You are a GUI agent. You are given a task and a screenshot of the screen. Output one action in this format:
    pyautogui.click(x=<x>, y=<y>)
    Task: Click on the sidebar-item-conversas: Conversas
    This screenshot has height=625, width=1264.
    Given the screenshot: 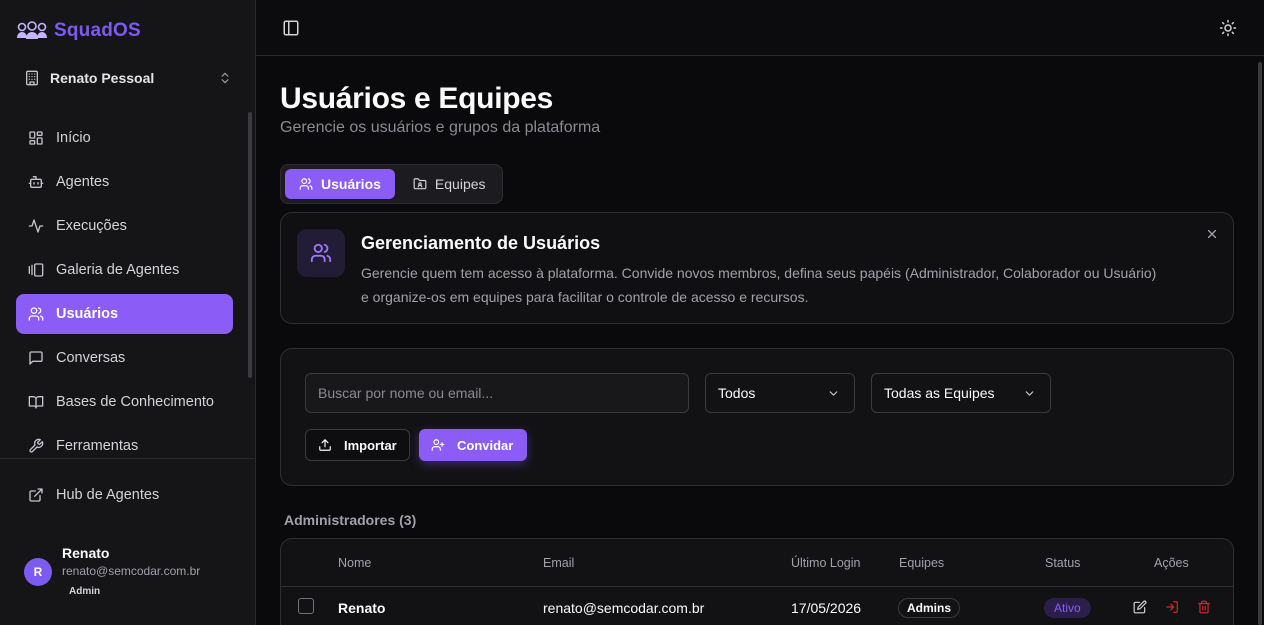 What is the action you would take?
    pyautogui.click(x=124, y=358)
    